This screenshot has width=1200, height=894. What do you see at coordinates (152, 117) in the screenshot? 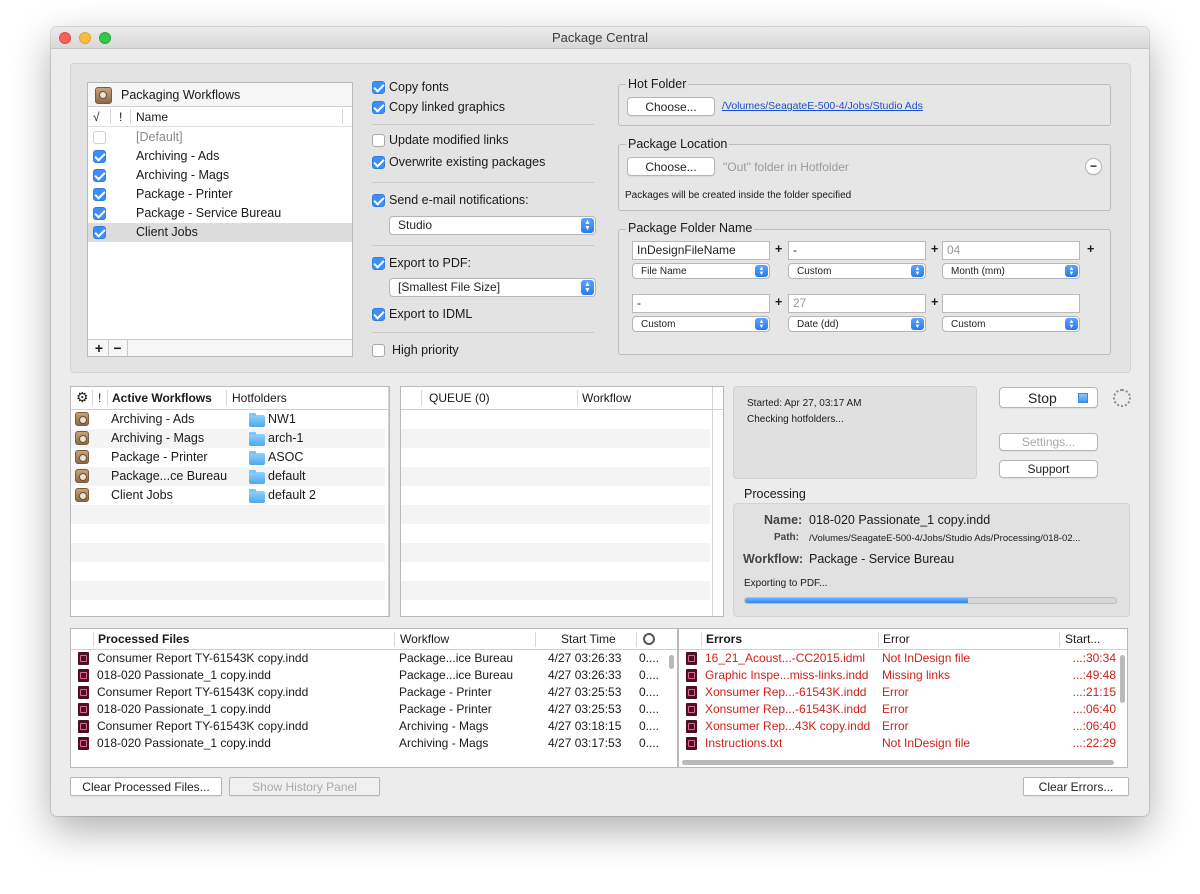
I see `col-name: Name` at bounding box center [152, 117].